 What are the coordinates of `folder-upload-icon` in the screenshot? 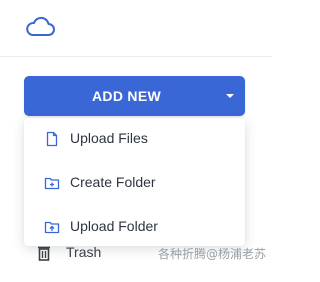 It's located at (52, 227).